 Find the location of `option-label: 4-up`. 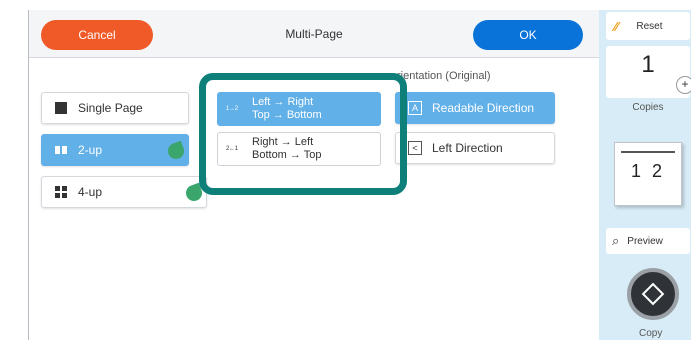

option-label: 4-up is located at coordinates (90, 192).